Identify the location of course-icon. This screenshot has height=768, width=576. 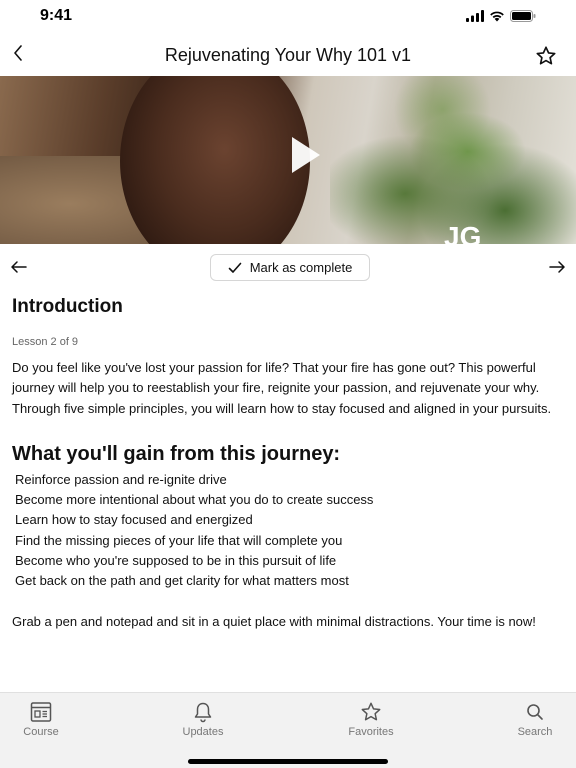
(41, 712).